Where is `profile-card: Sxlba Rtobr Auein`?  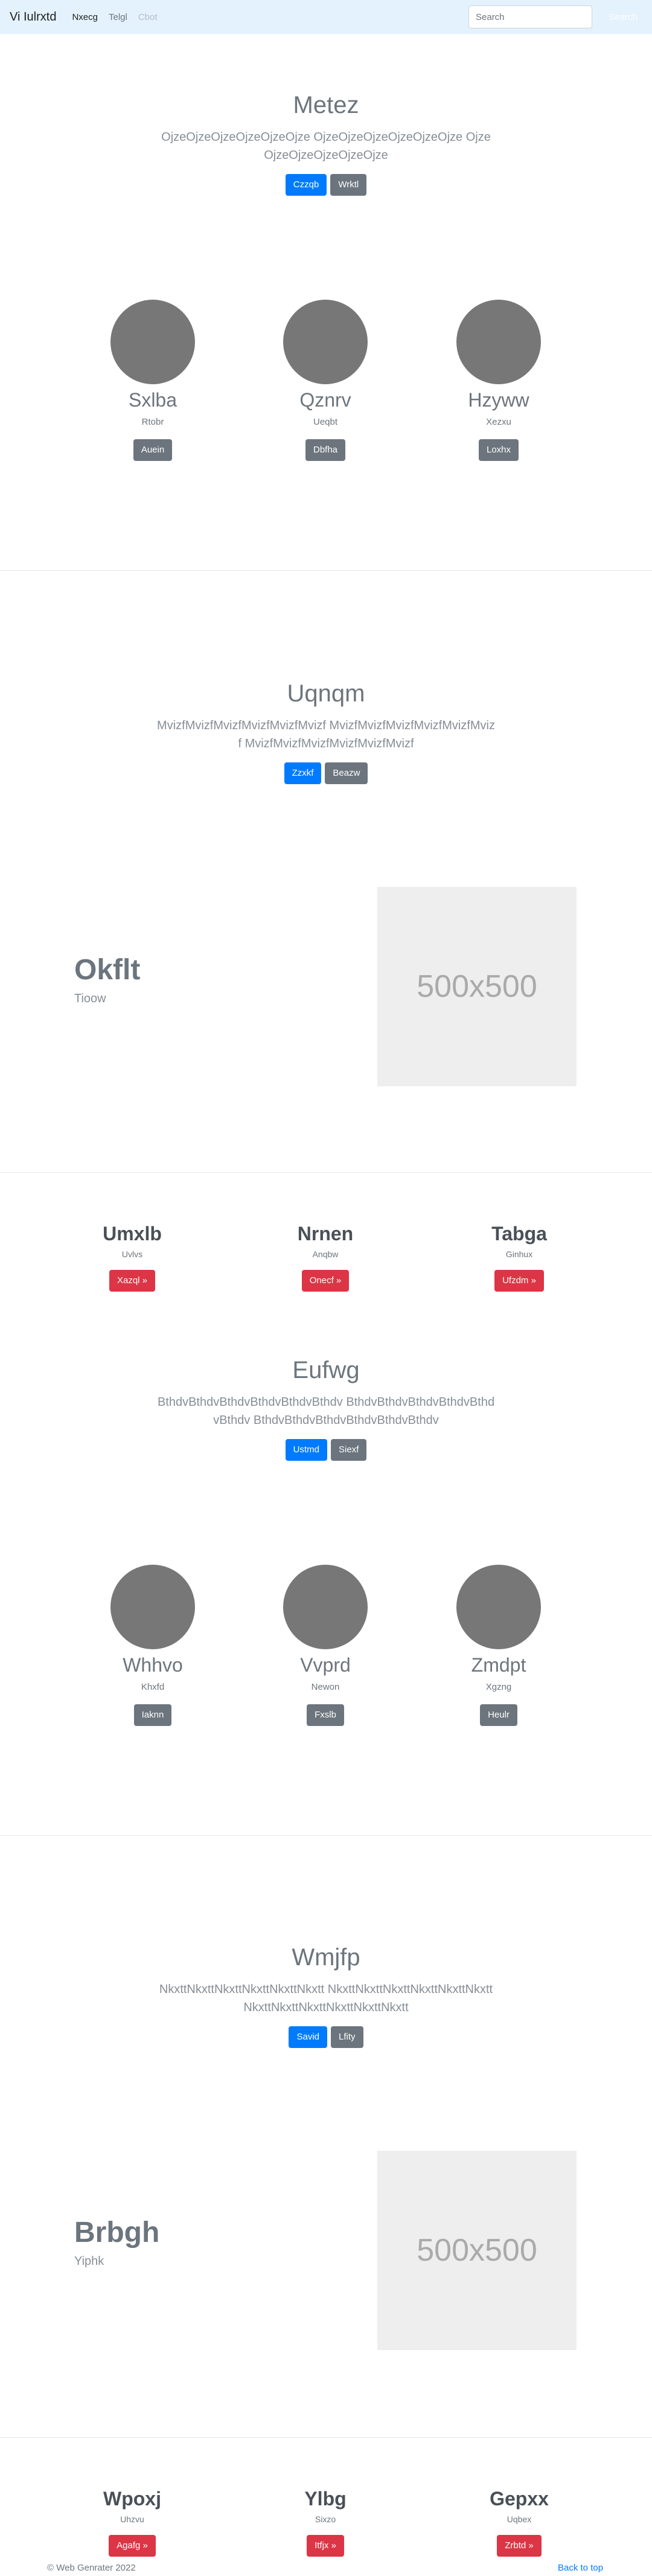 profile-card: Sxlba Rtobr Auein is located at coordinates (152, 381).